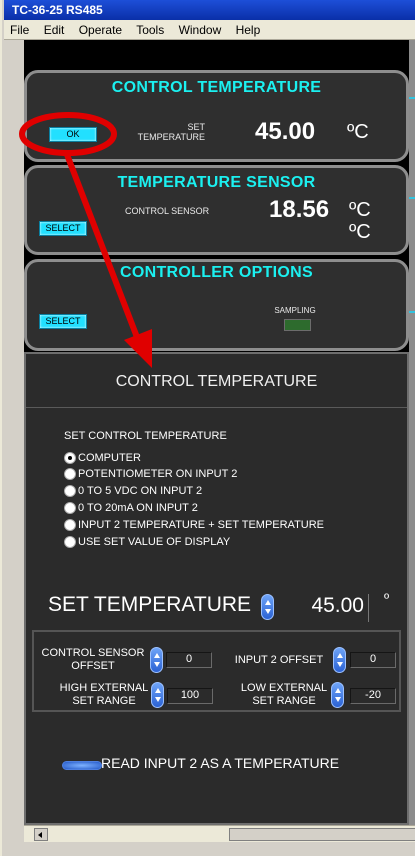  Describe the element at coordinates (219, 833) in the screenshot. I see `horizontal-scrollbar` at that location.